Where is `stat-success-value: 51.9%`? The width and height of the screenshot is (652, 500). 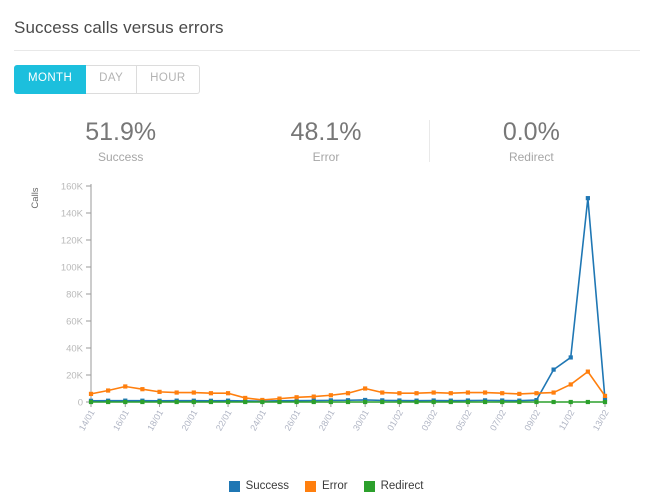
stat-success-value: 51.9% is located at coordinates (121, 131).